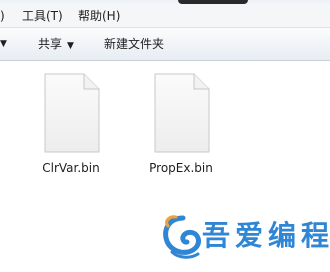 Image resolution: width=330 pixels, height=272 pixels. I want to click on watermark-logo: 吾爱编程, so click(246, 237).